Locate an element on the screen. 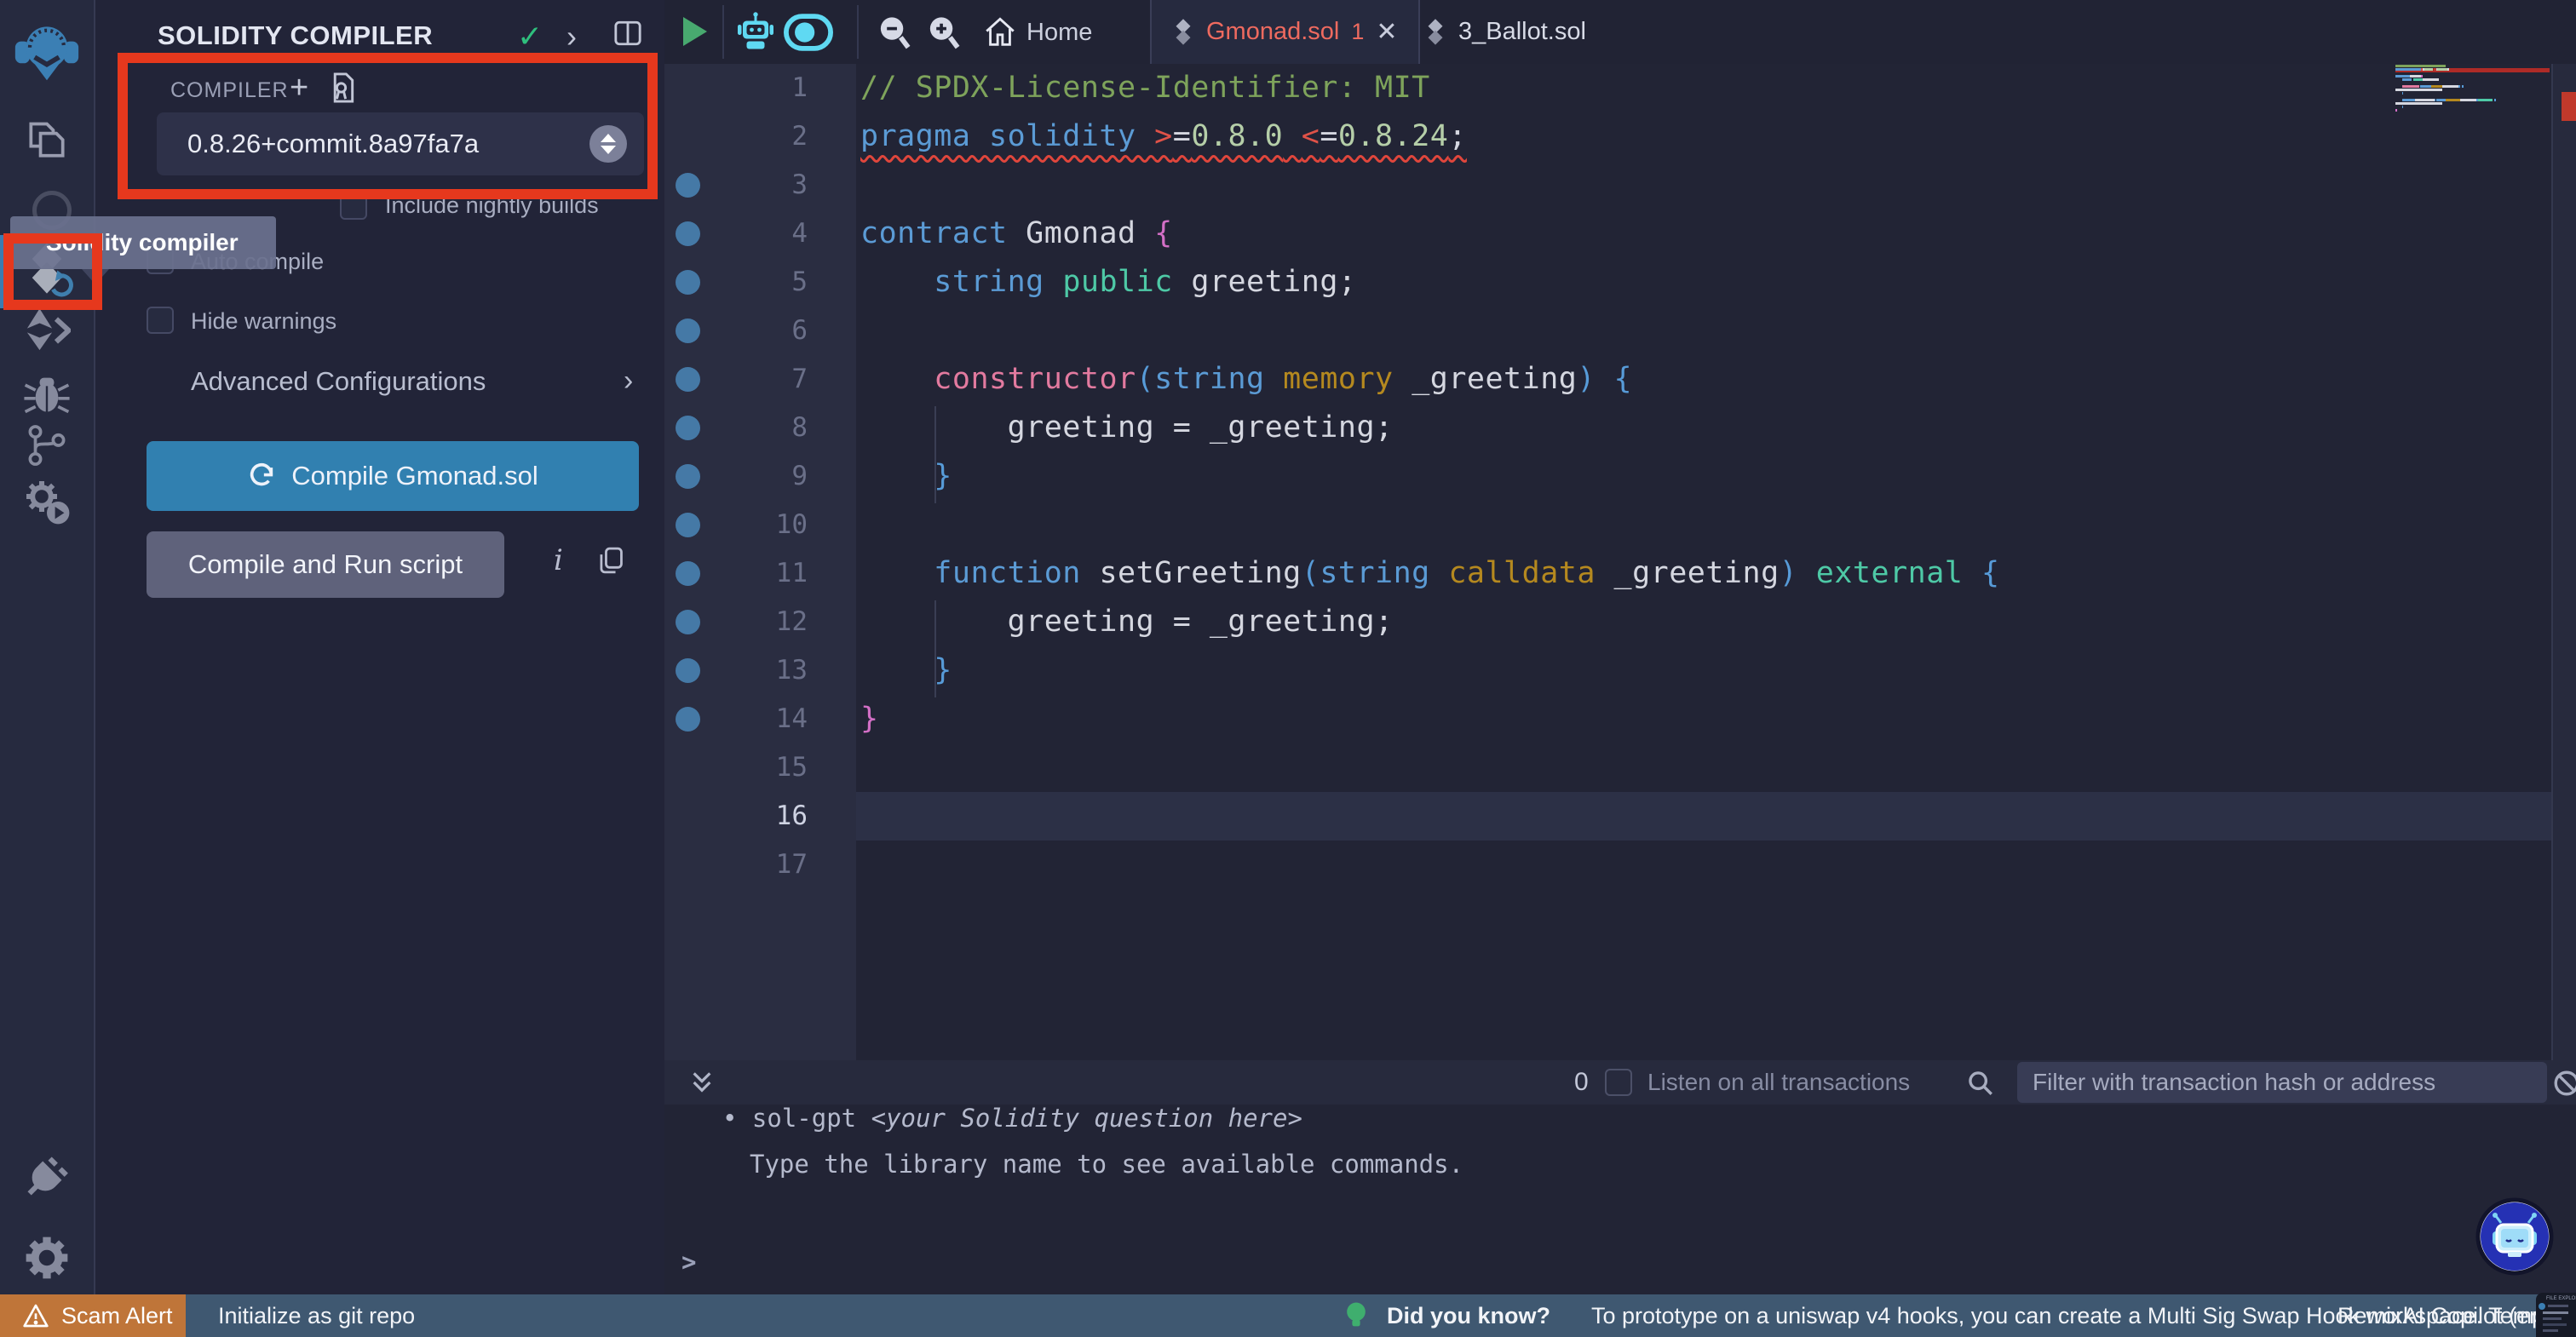 Image resolution: width=2576 pixels, height=1337 pixels. compile-success-check-icon: ✓ is located at coordinates (530, 36).